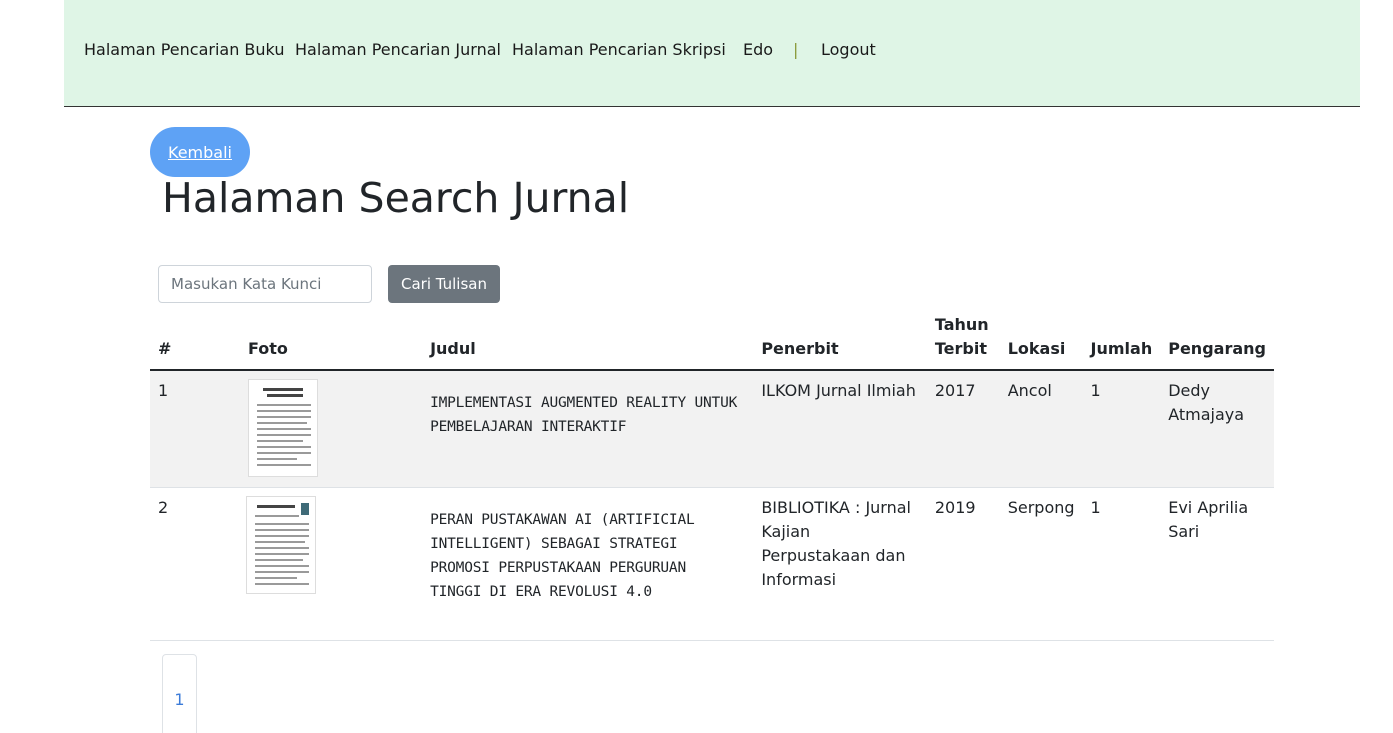 Image resolution: width=1393 pixels, height=733 pixels. I want to click on header-pengarang: Pengarang, so click(1217, 339).